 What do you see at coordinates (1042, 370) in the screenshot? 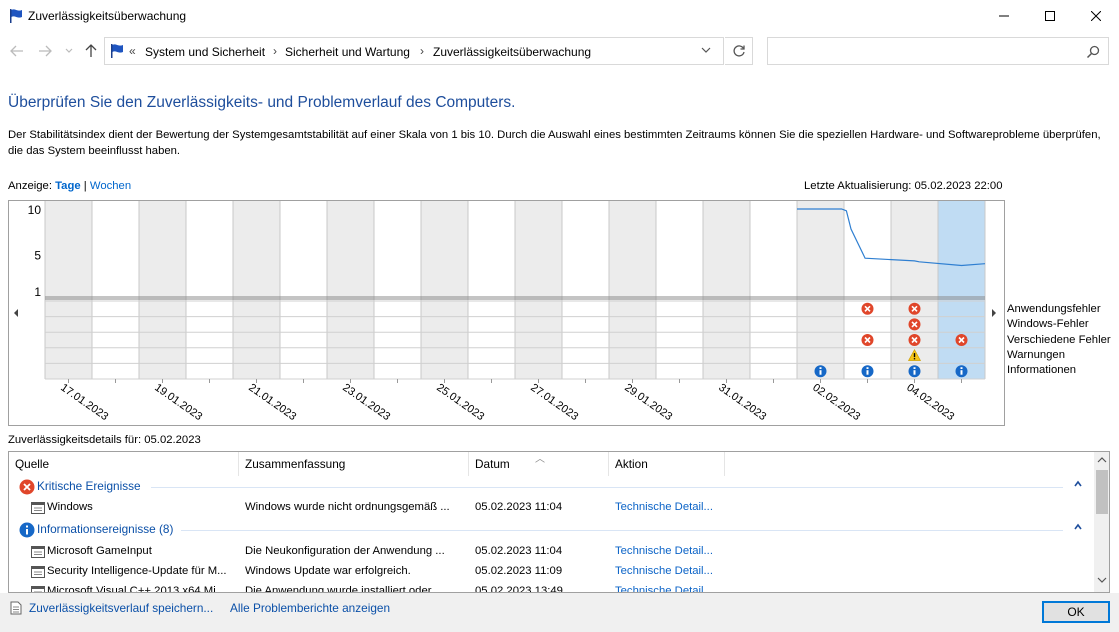
I see `row-label-information: Informationen` at bounding box center [1042, 370].